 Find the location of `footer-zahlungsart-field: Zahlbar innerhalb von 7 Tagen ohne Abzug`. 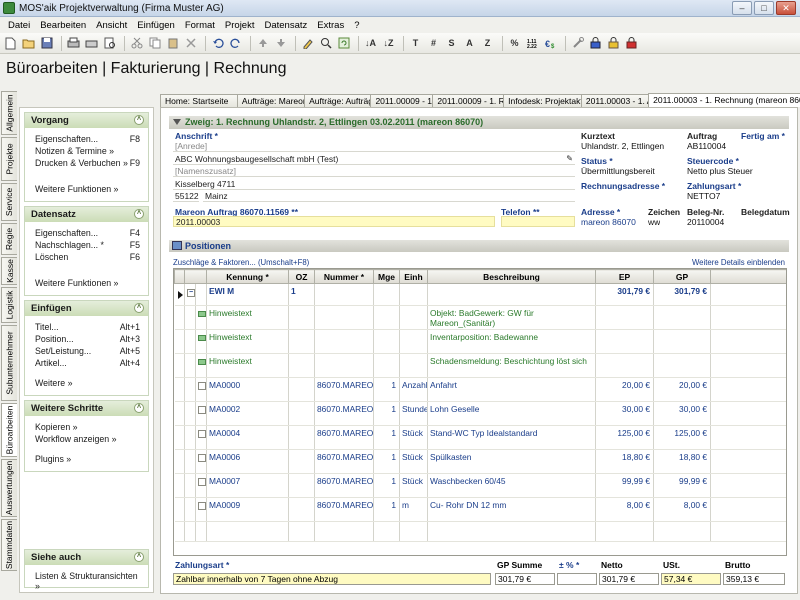

footer-zahlungsart-field: Zahlbar innerhalb von 7 Tagen ohne Abzug is located at coordinates (332, 579).